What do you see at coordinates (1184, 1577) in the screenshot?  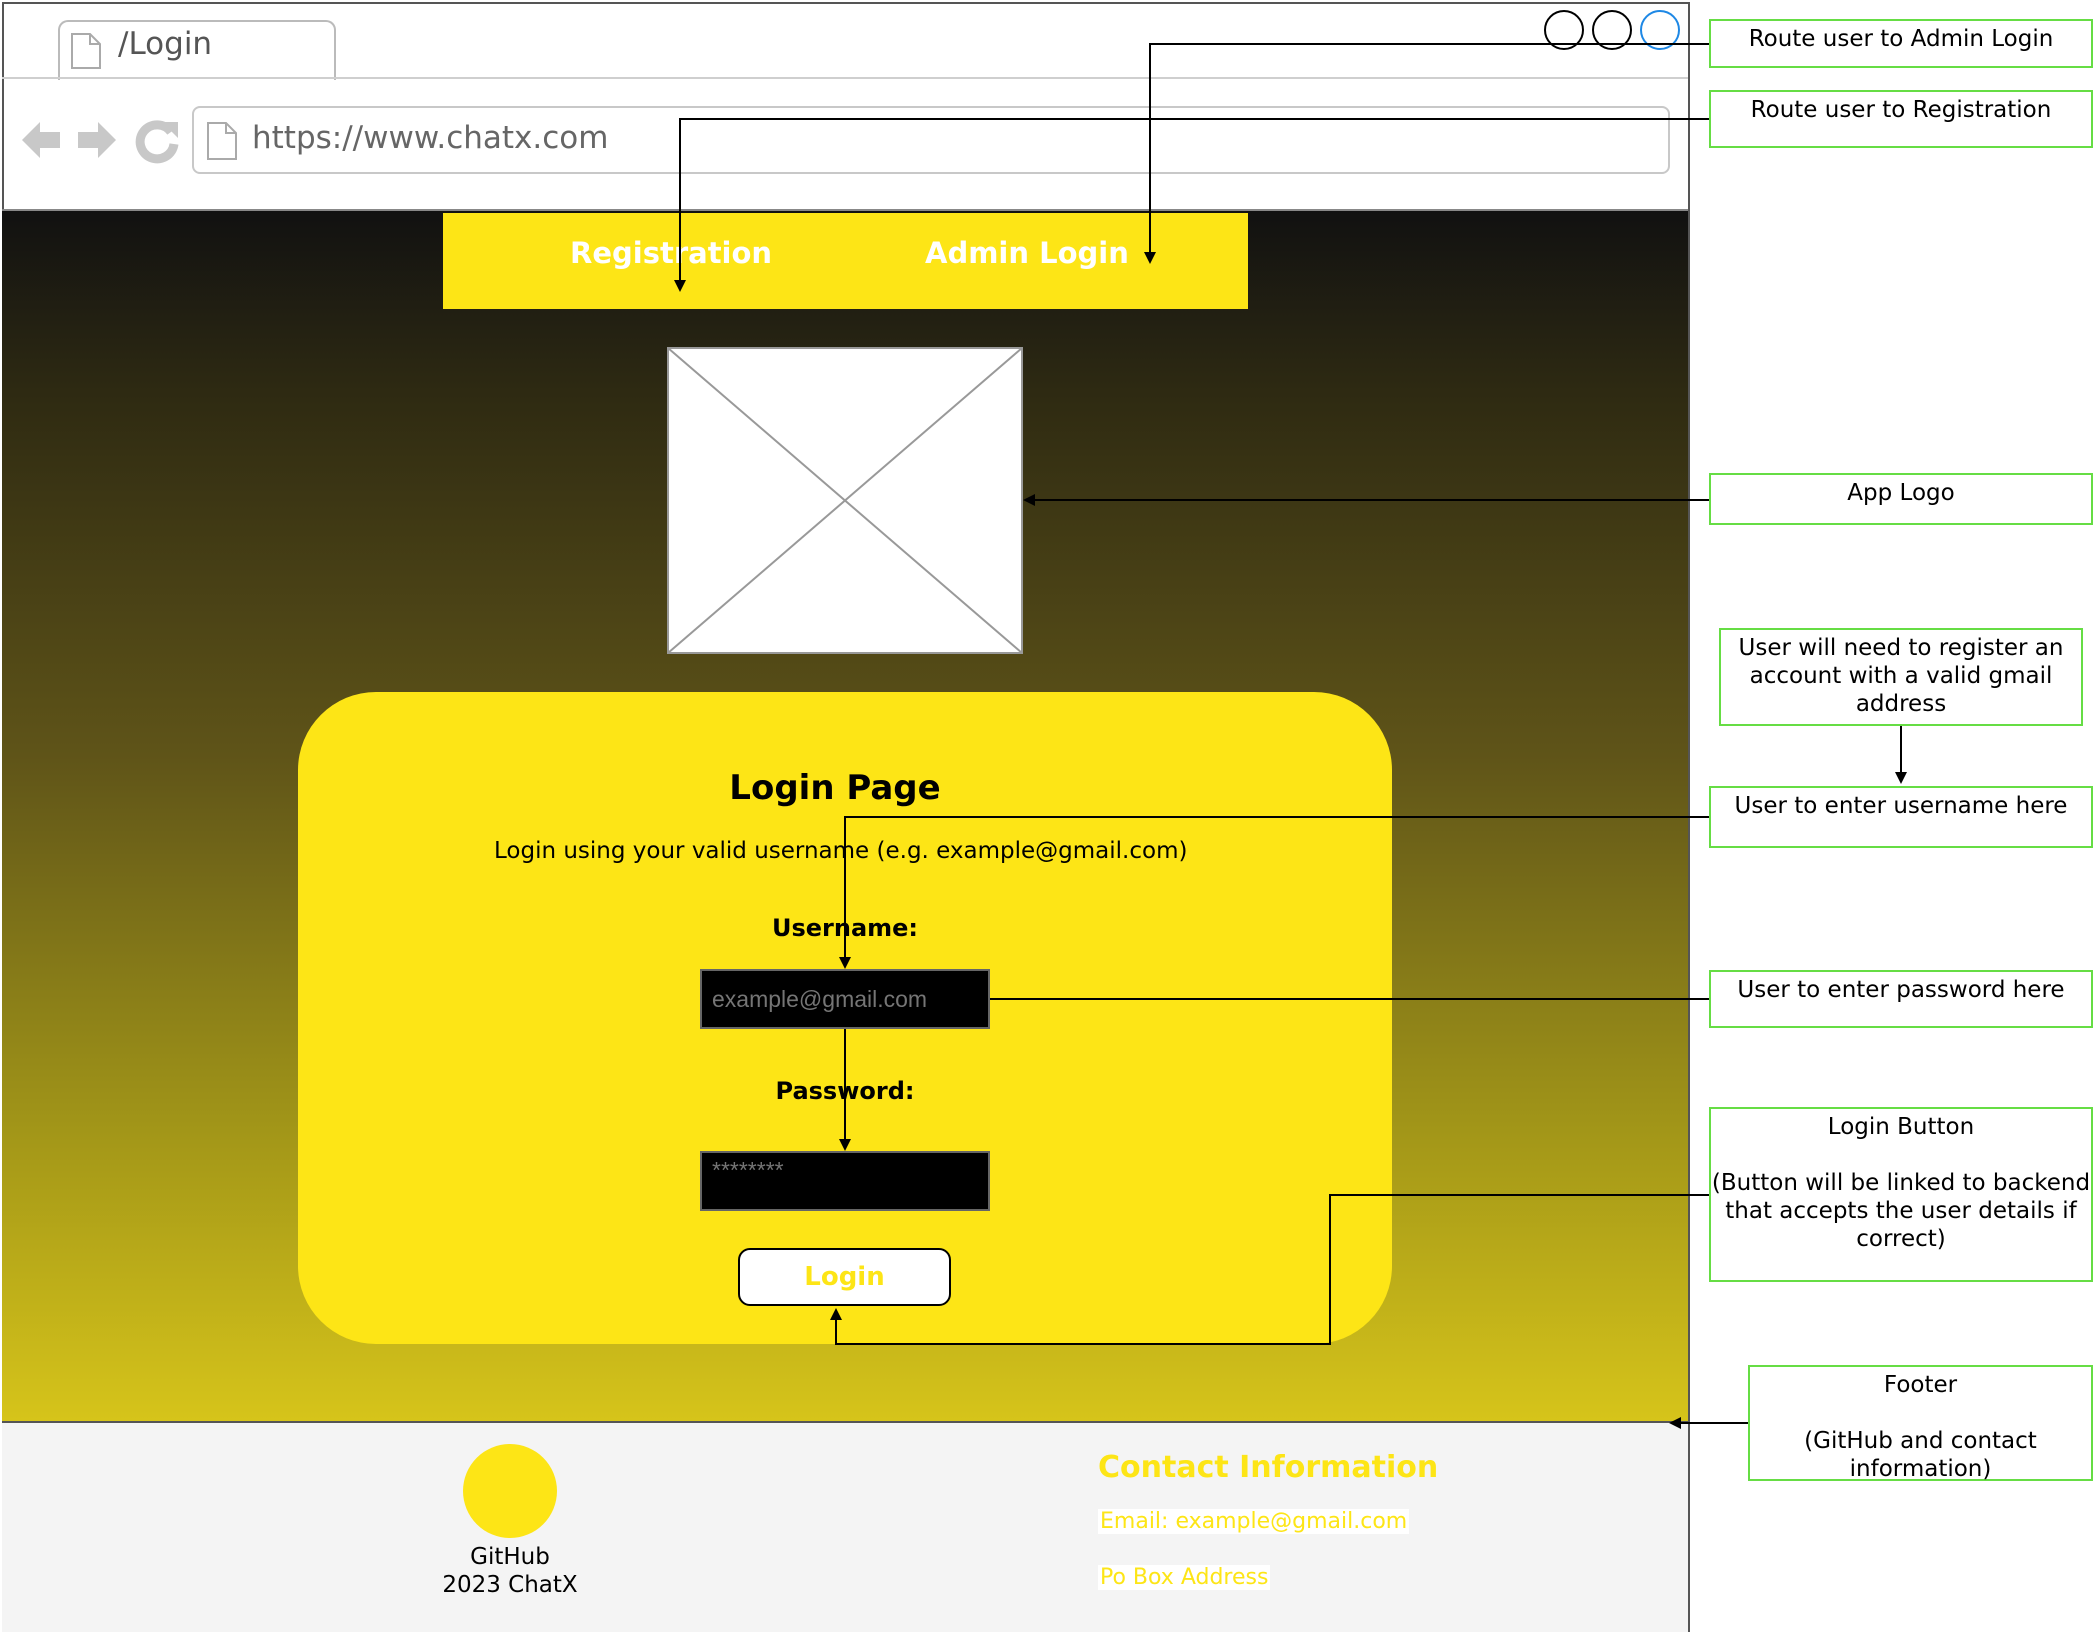 I see `contact-address: Po Box Address` at bounding box center [1184, 1577].